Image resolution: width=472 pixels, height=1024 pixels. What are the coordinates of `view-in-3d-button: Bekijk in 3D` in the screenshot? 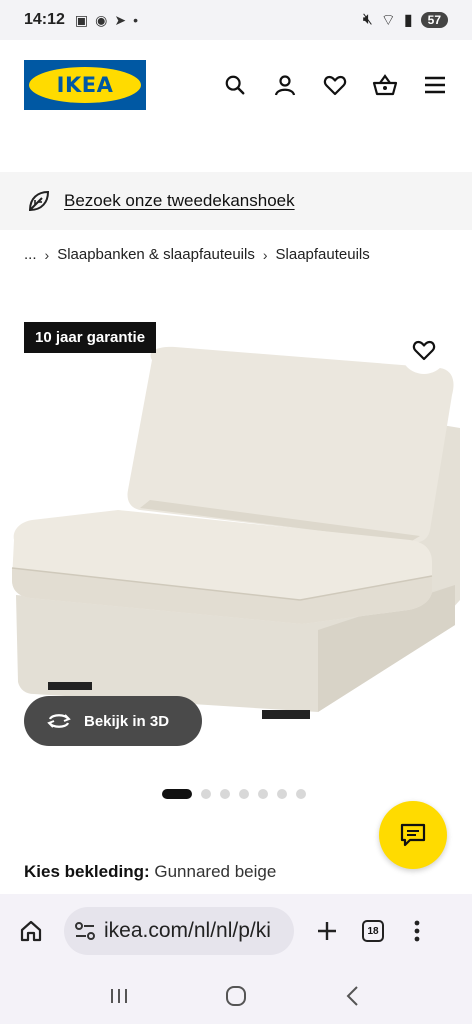 It's located at (113, 721).